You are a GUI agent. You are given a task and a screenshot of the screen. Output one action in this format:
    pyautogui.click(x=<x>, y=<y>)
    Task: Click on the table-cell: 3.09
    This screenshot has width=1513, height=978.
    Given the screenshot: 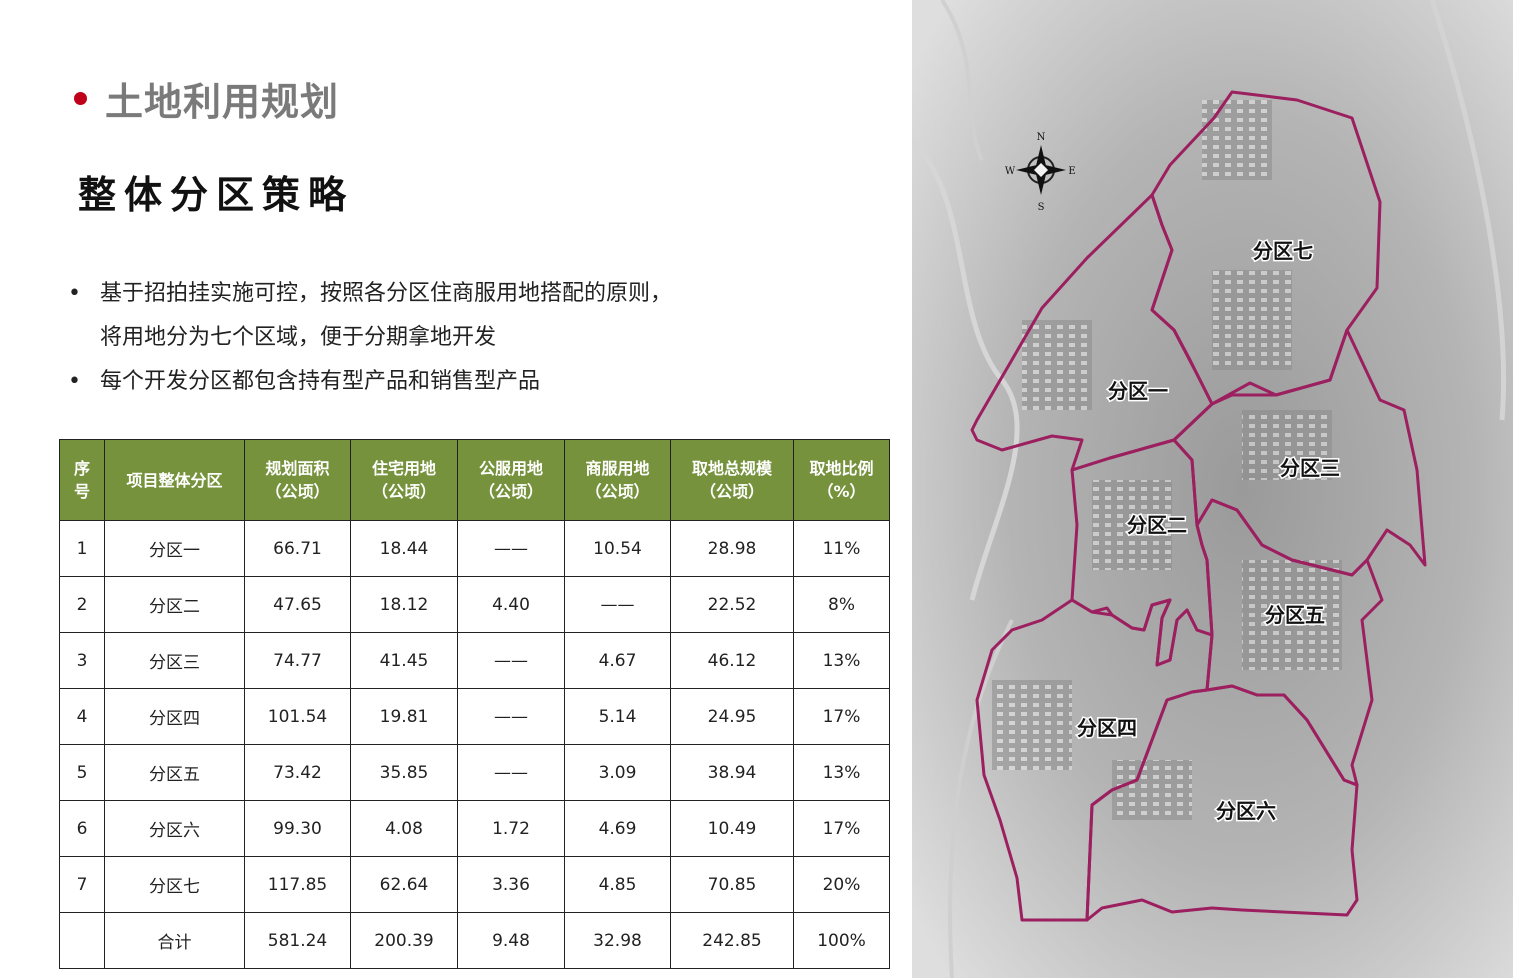 What is the action you would take?
    pyautogui.click(x=617, y=772)
    